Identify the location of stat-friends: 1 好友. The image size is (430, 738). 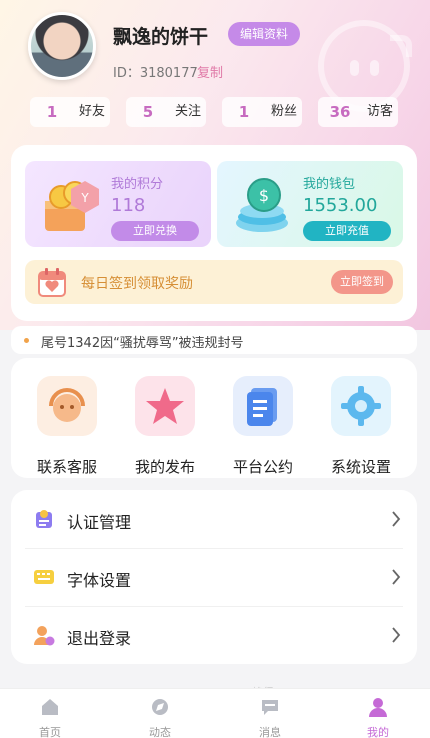
(70, 112).